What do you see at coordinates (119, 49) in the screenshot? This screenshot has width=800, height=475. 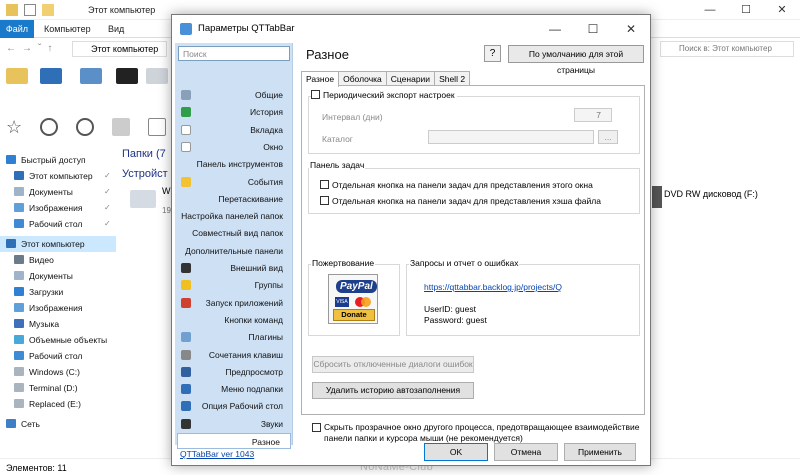 I see `address-field: Этот компьютер` at bounding box center [119, 49].